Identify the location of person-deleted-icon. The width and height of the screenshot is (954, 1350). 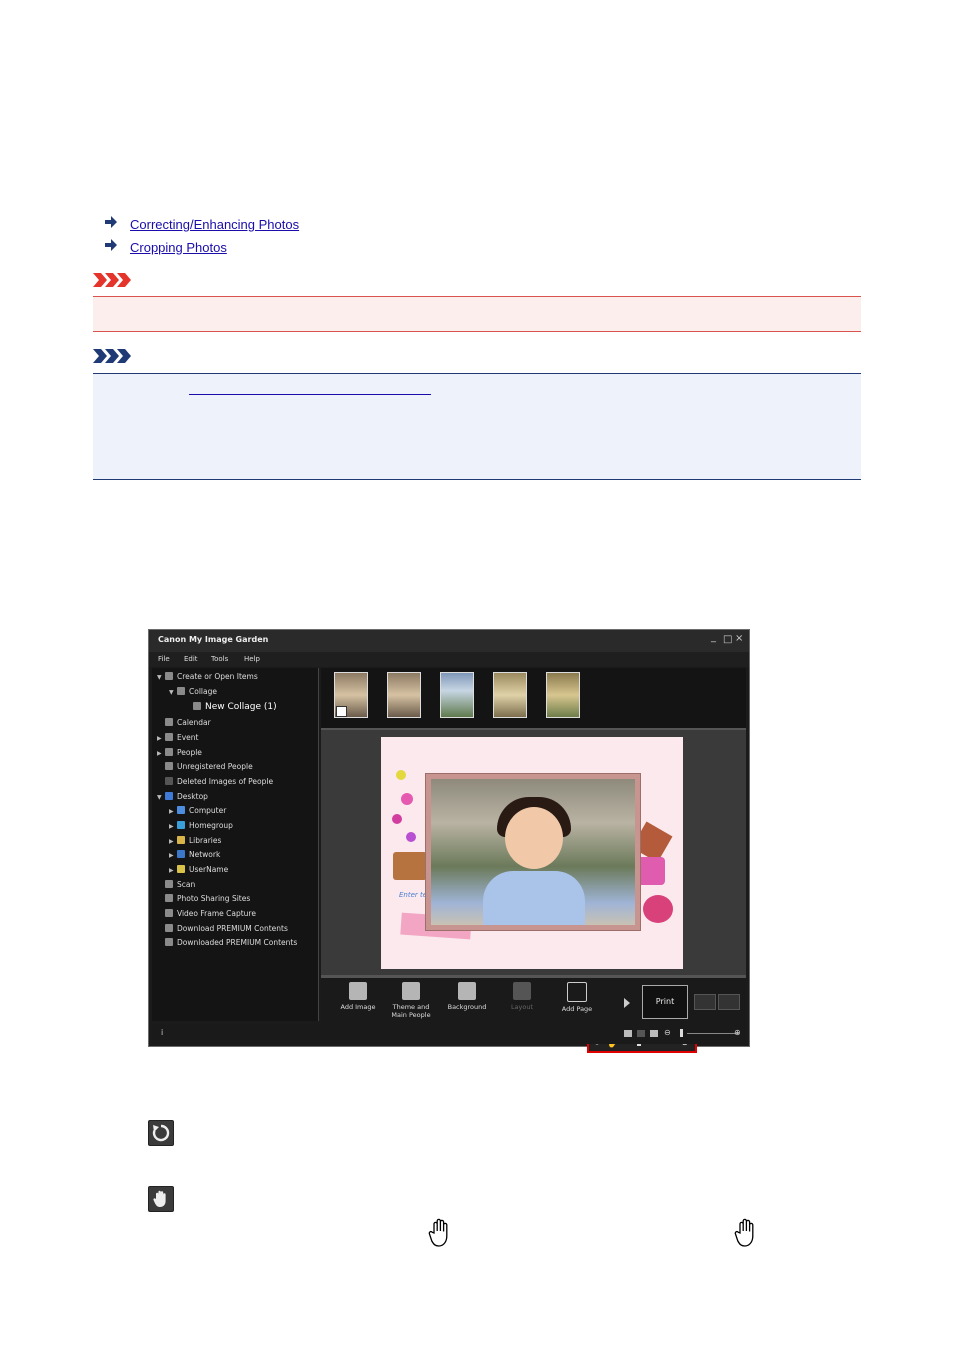
(169, 781).